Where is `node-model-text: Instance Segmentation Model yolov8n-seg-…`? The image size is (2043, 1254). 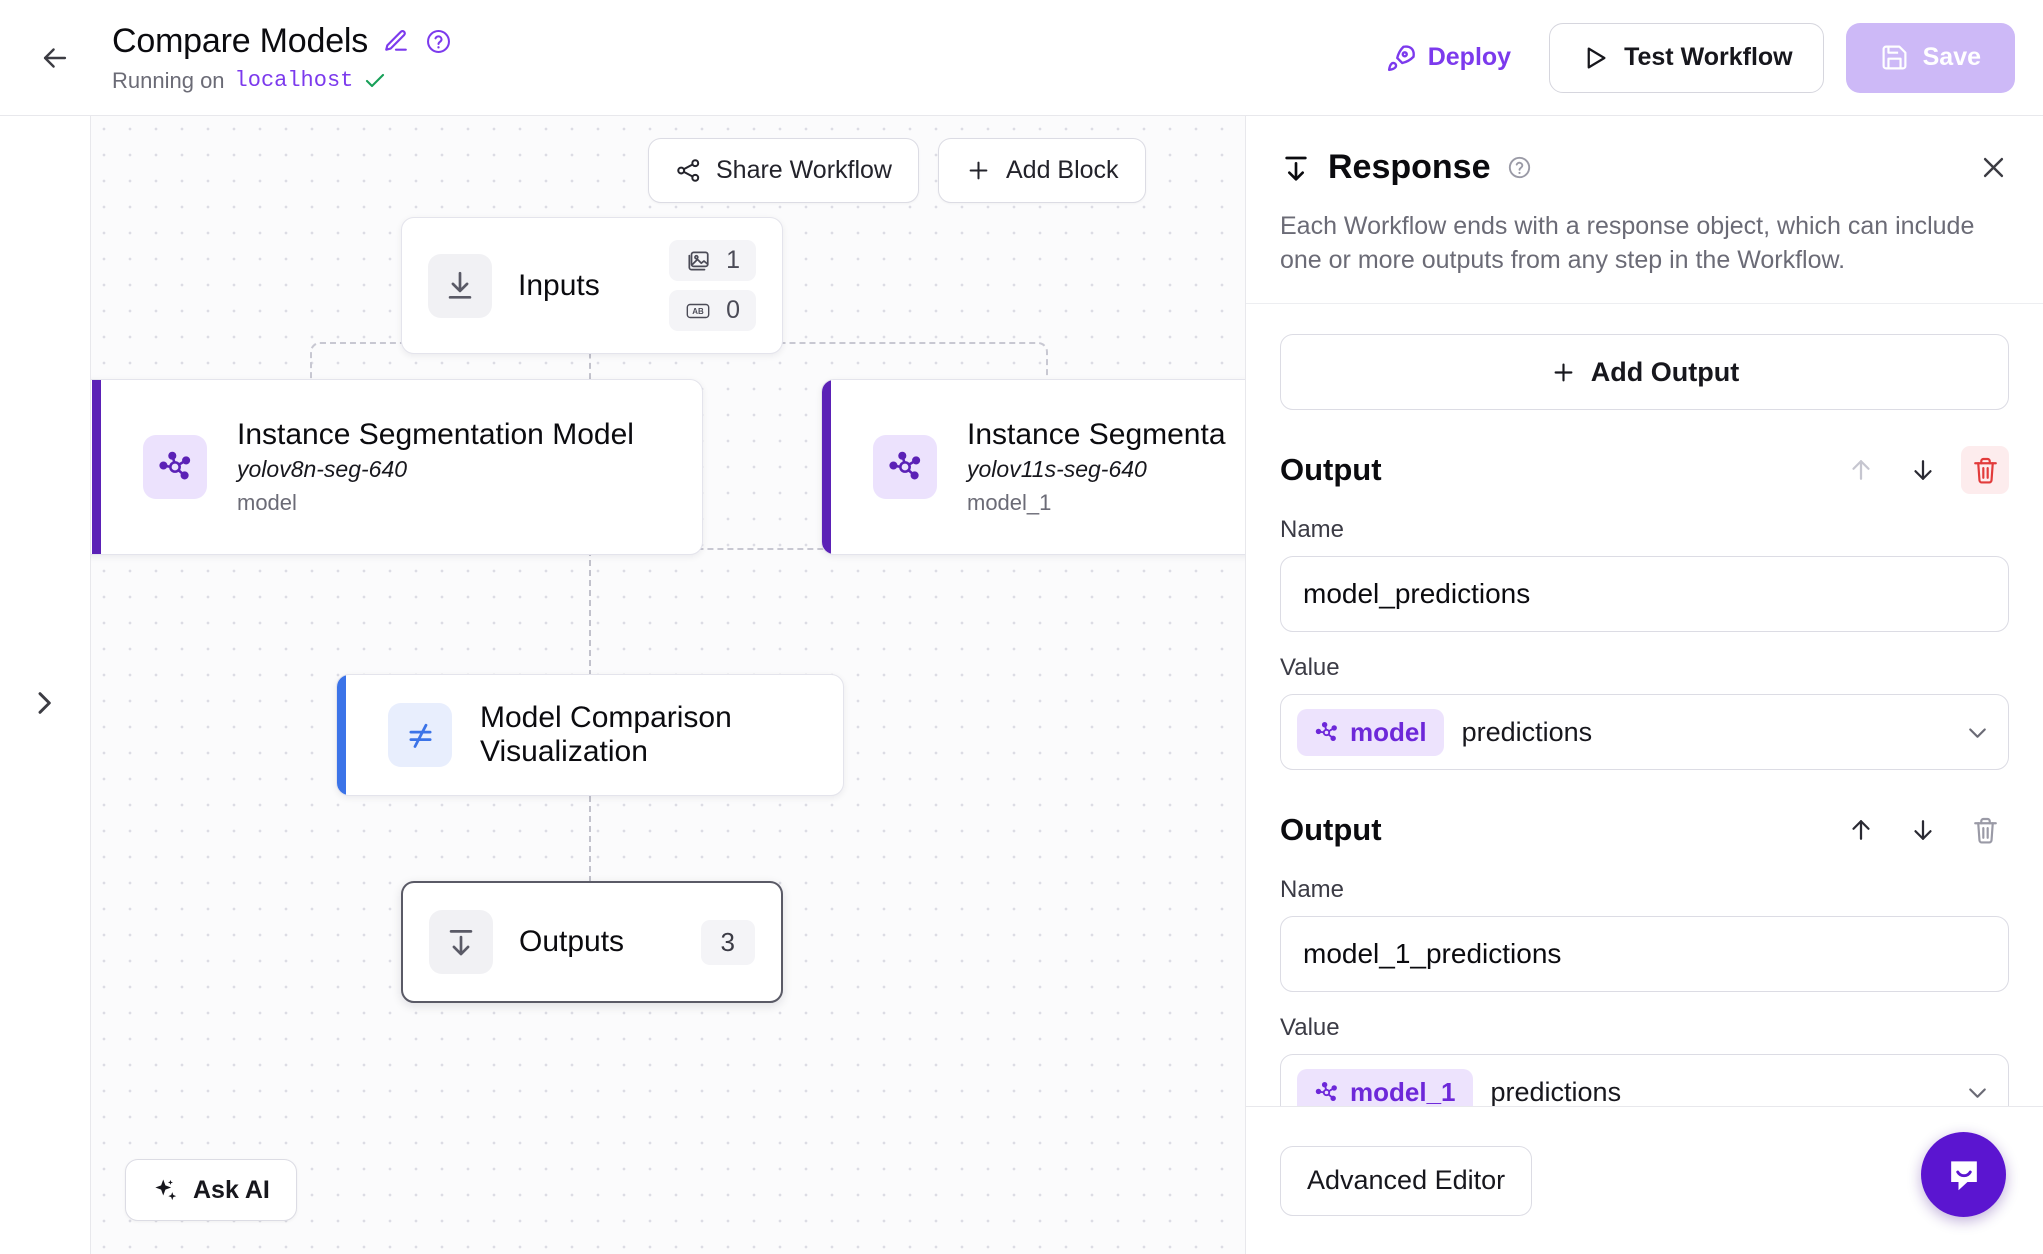 node-model-text: Instance Segmentation Model yolov8n-seg-… is located at coordinates (435, 467).